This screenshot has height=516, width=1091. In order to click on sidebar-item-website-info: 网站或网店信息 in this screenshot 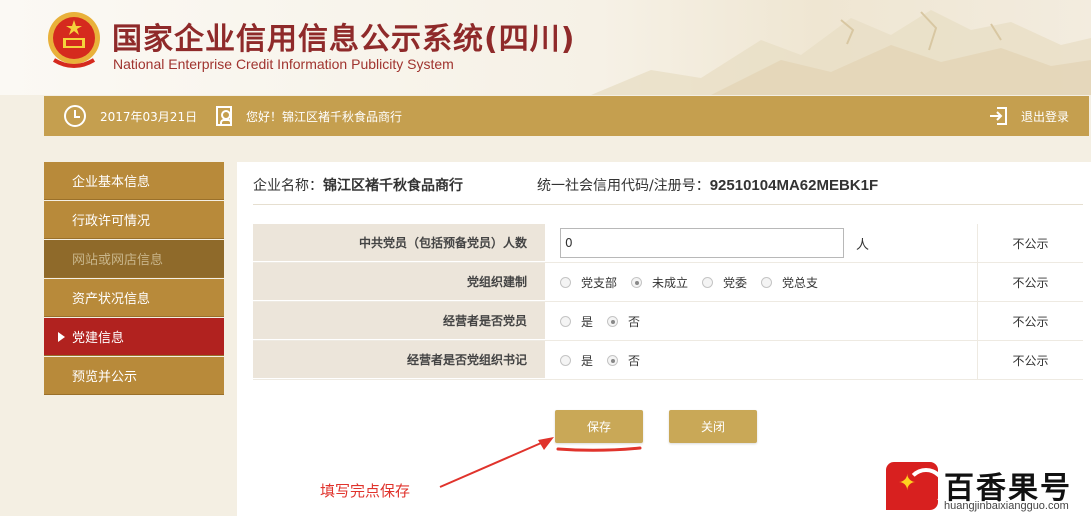, I will do `click(134, 259)`.